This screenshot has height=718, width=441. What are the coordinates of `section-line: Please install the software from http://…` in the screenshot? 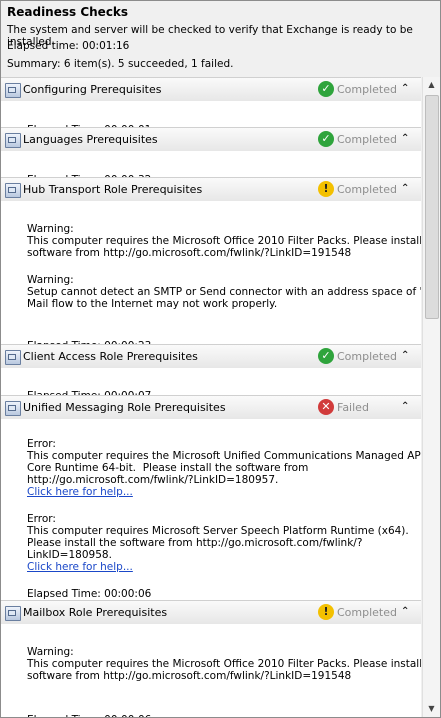 It's located at (195, 543).